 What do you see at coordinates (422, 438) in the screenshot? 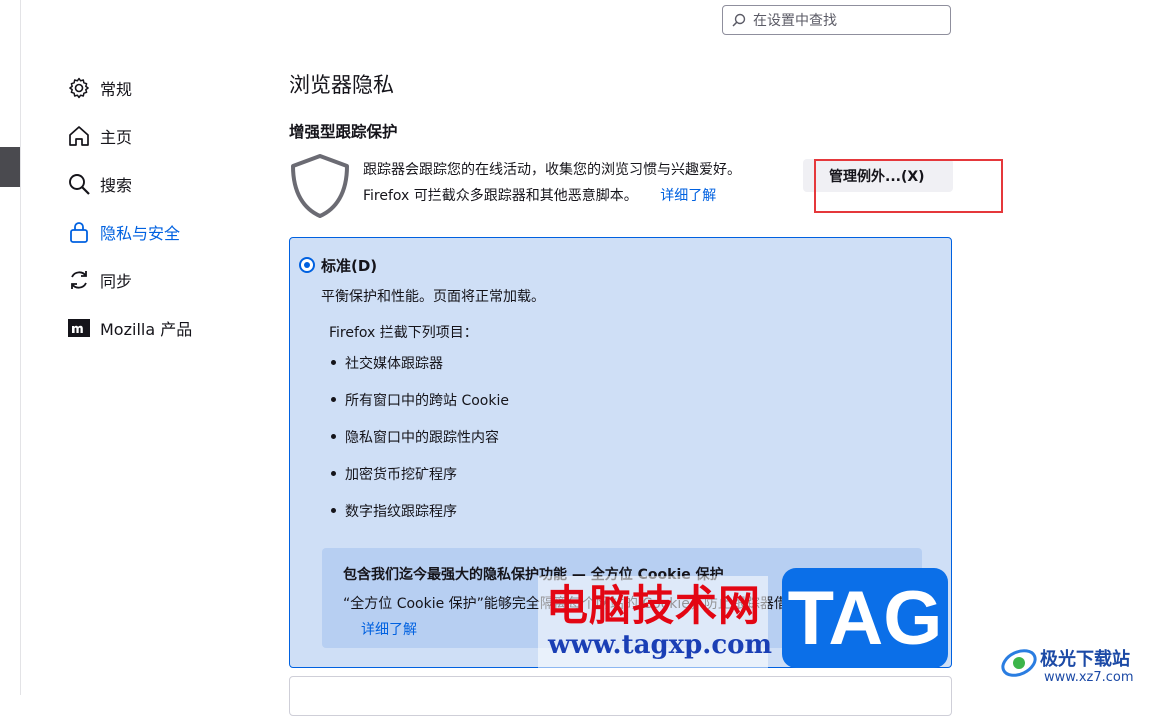
I see `list-item-text: 隐私窗口中的跟踪性内容` at bounding box center [422, 438].